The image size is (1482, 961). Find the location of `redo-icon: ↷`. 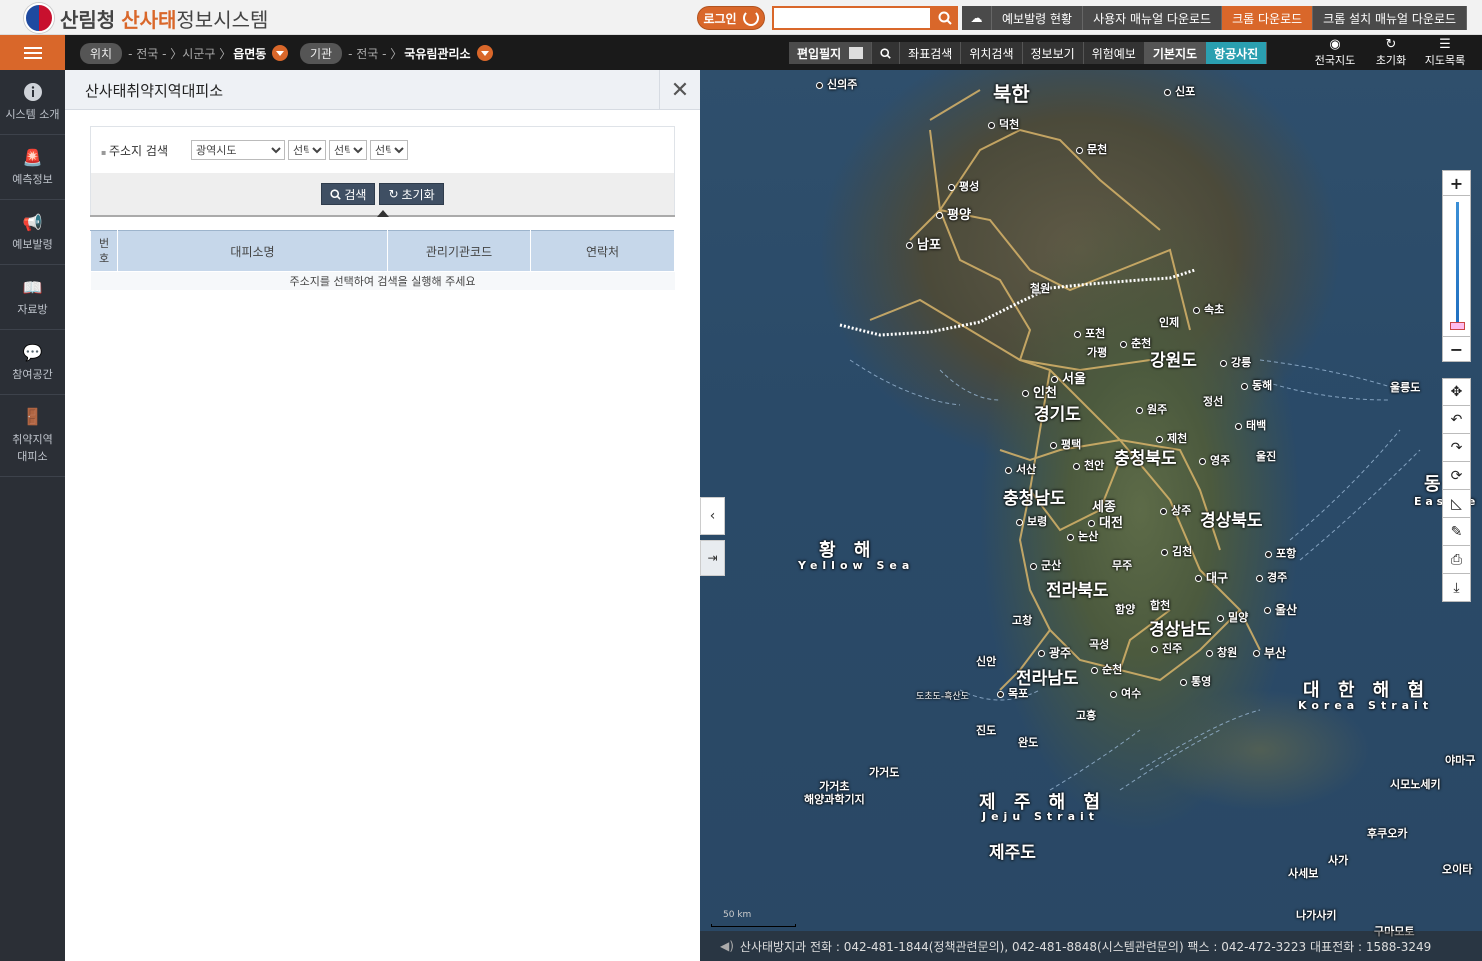

redo-icon: ↷ is located at coordinates (1456, 448).